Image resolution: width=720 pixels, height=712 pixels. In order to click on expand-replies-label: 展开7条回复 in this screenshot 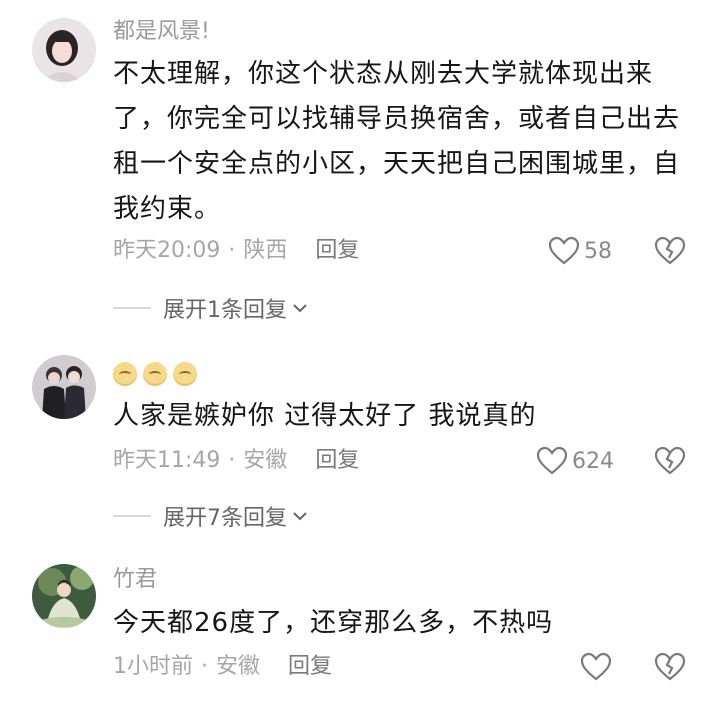, I will do `click(225, 518)`.